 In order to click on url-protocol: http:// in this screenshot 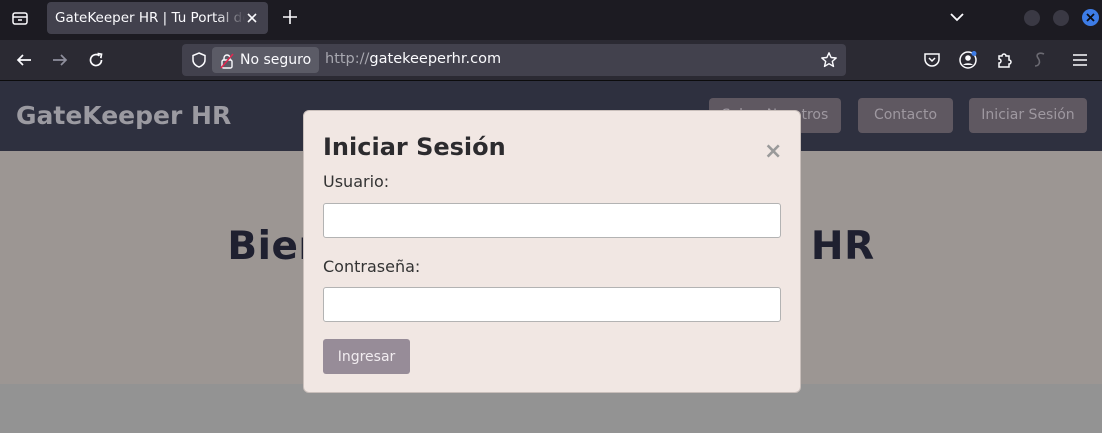, I will do `click(347, 59)`.